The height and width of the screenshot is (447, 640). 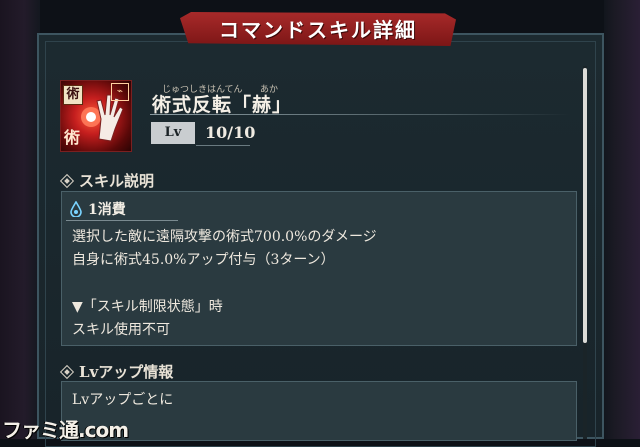 I want to click on cost-row: 1消費, so click(x=98, y=209).